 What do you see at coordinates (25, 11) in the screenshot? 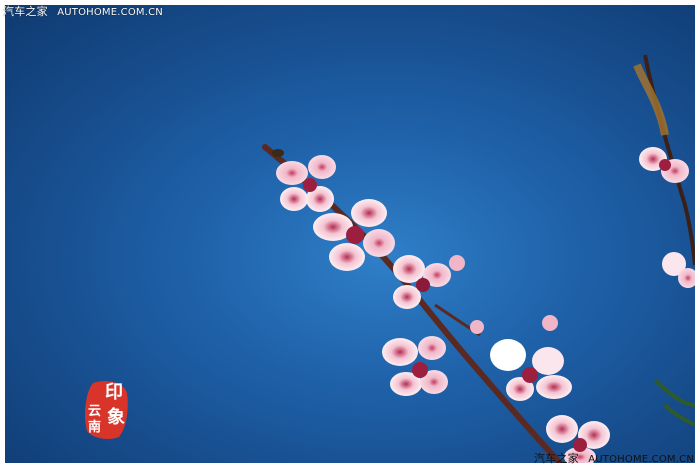
I see `watermark-top-cn: 汽车之家` at bounding box center [25, 11].